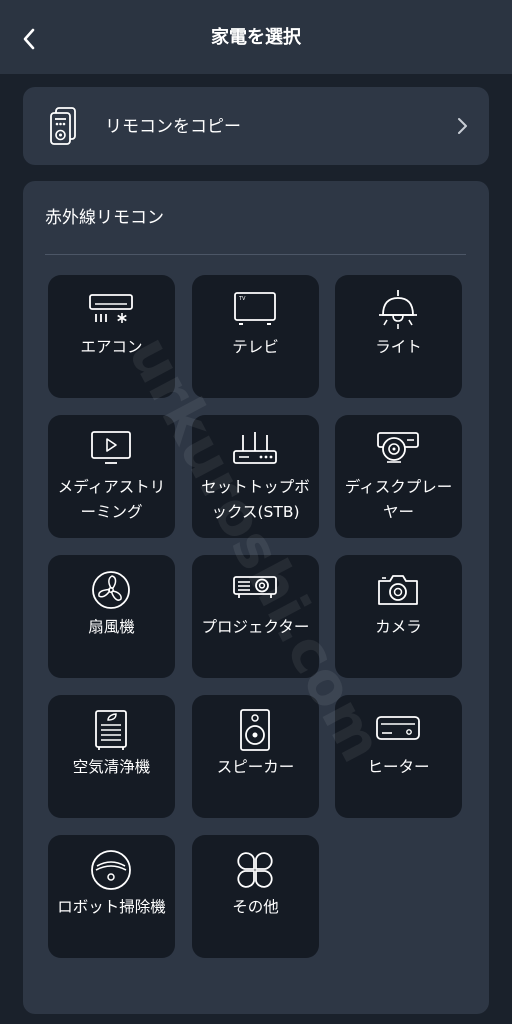 This screenshot has height=1024, width=512. Describe the element at coordinates (398, 627) in the screenshot. I see `device-label: カメラ` at that location.